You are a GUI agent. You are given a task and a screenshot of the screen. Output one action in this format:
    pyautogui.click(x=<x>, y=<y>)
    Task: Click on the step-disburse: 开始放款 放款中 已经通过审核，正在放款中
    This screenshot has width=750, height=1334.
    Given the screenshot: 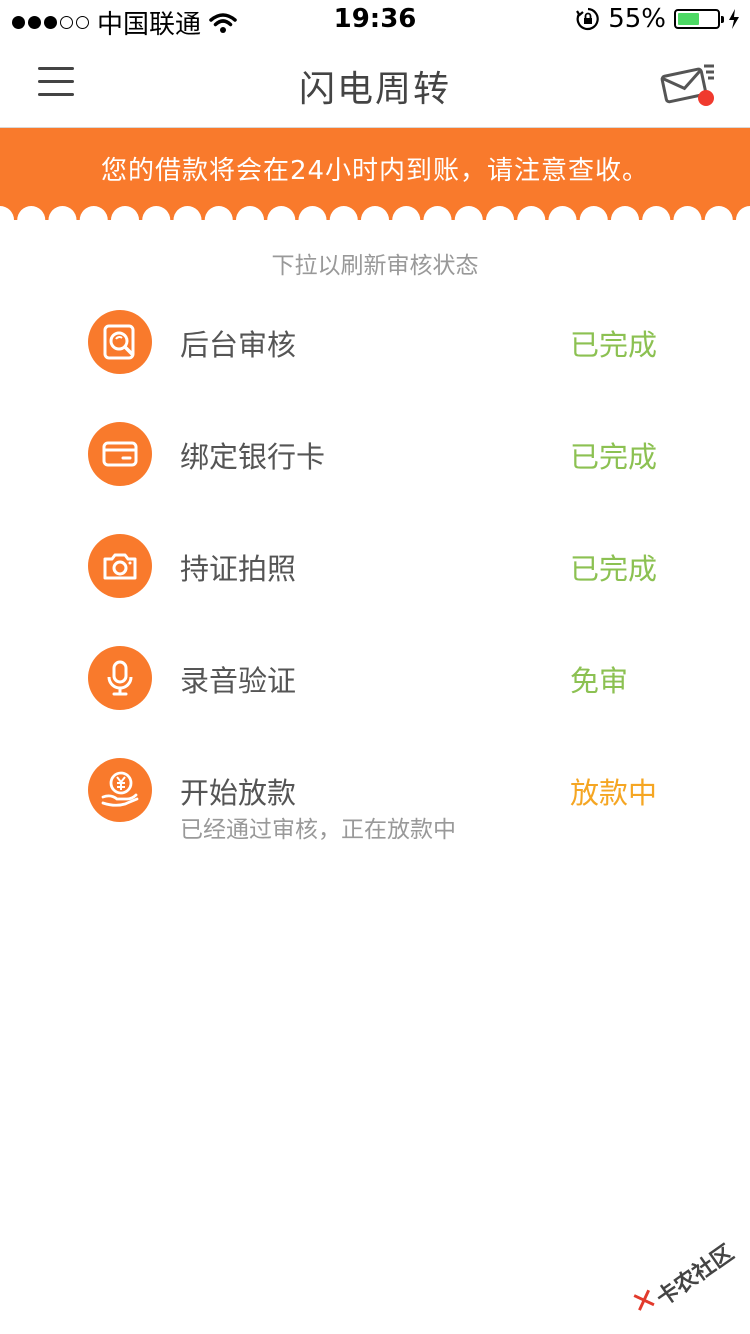 What is the action you would take?
    pyautogui.click(x=375, y=800)
    